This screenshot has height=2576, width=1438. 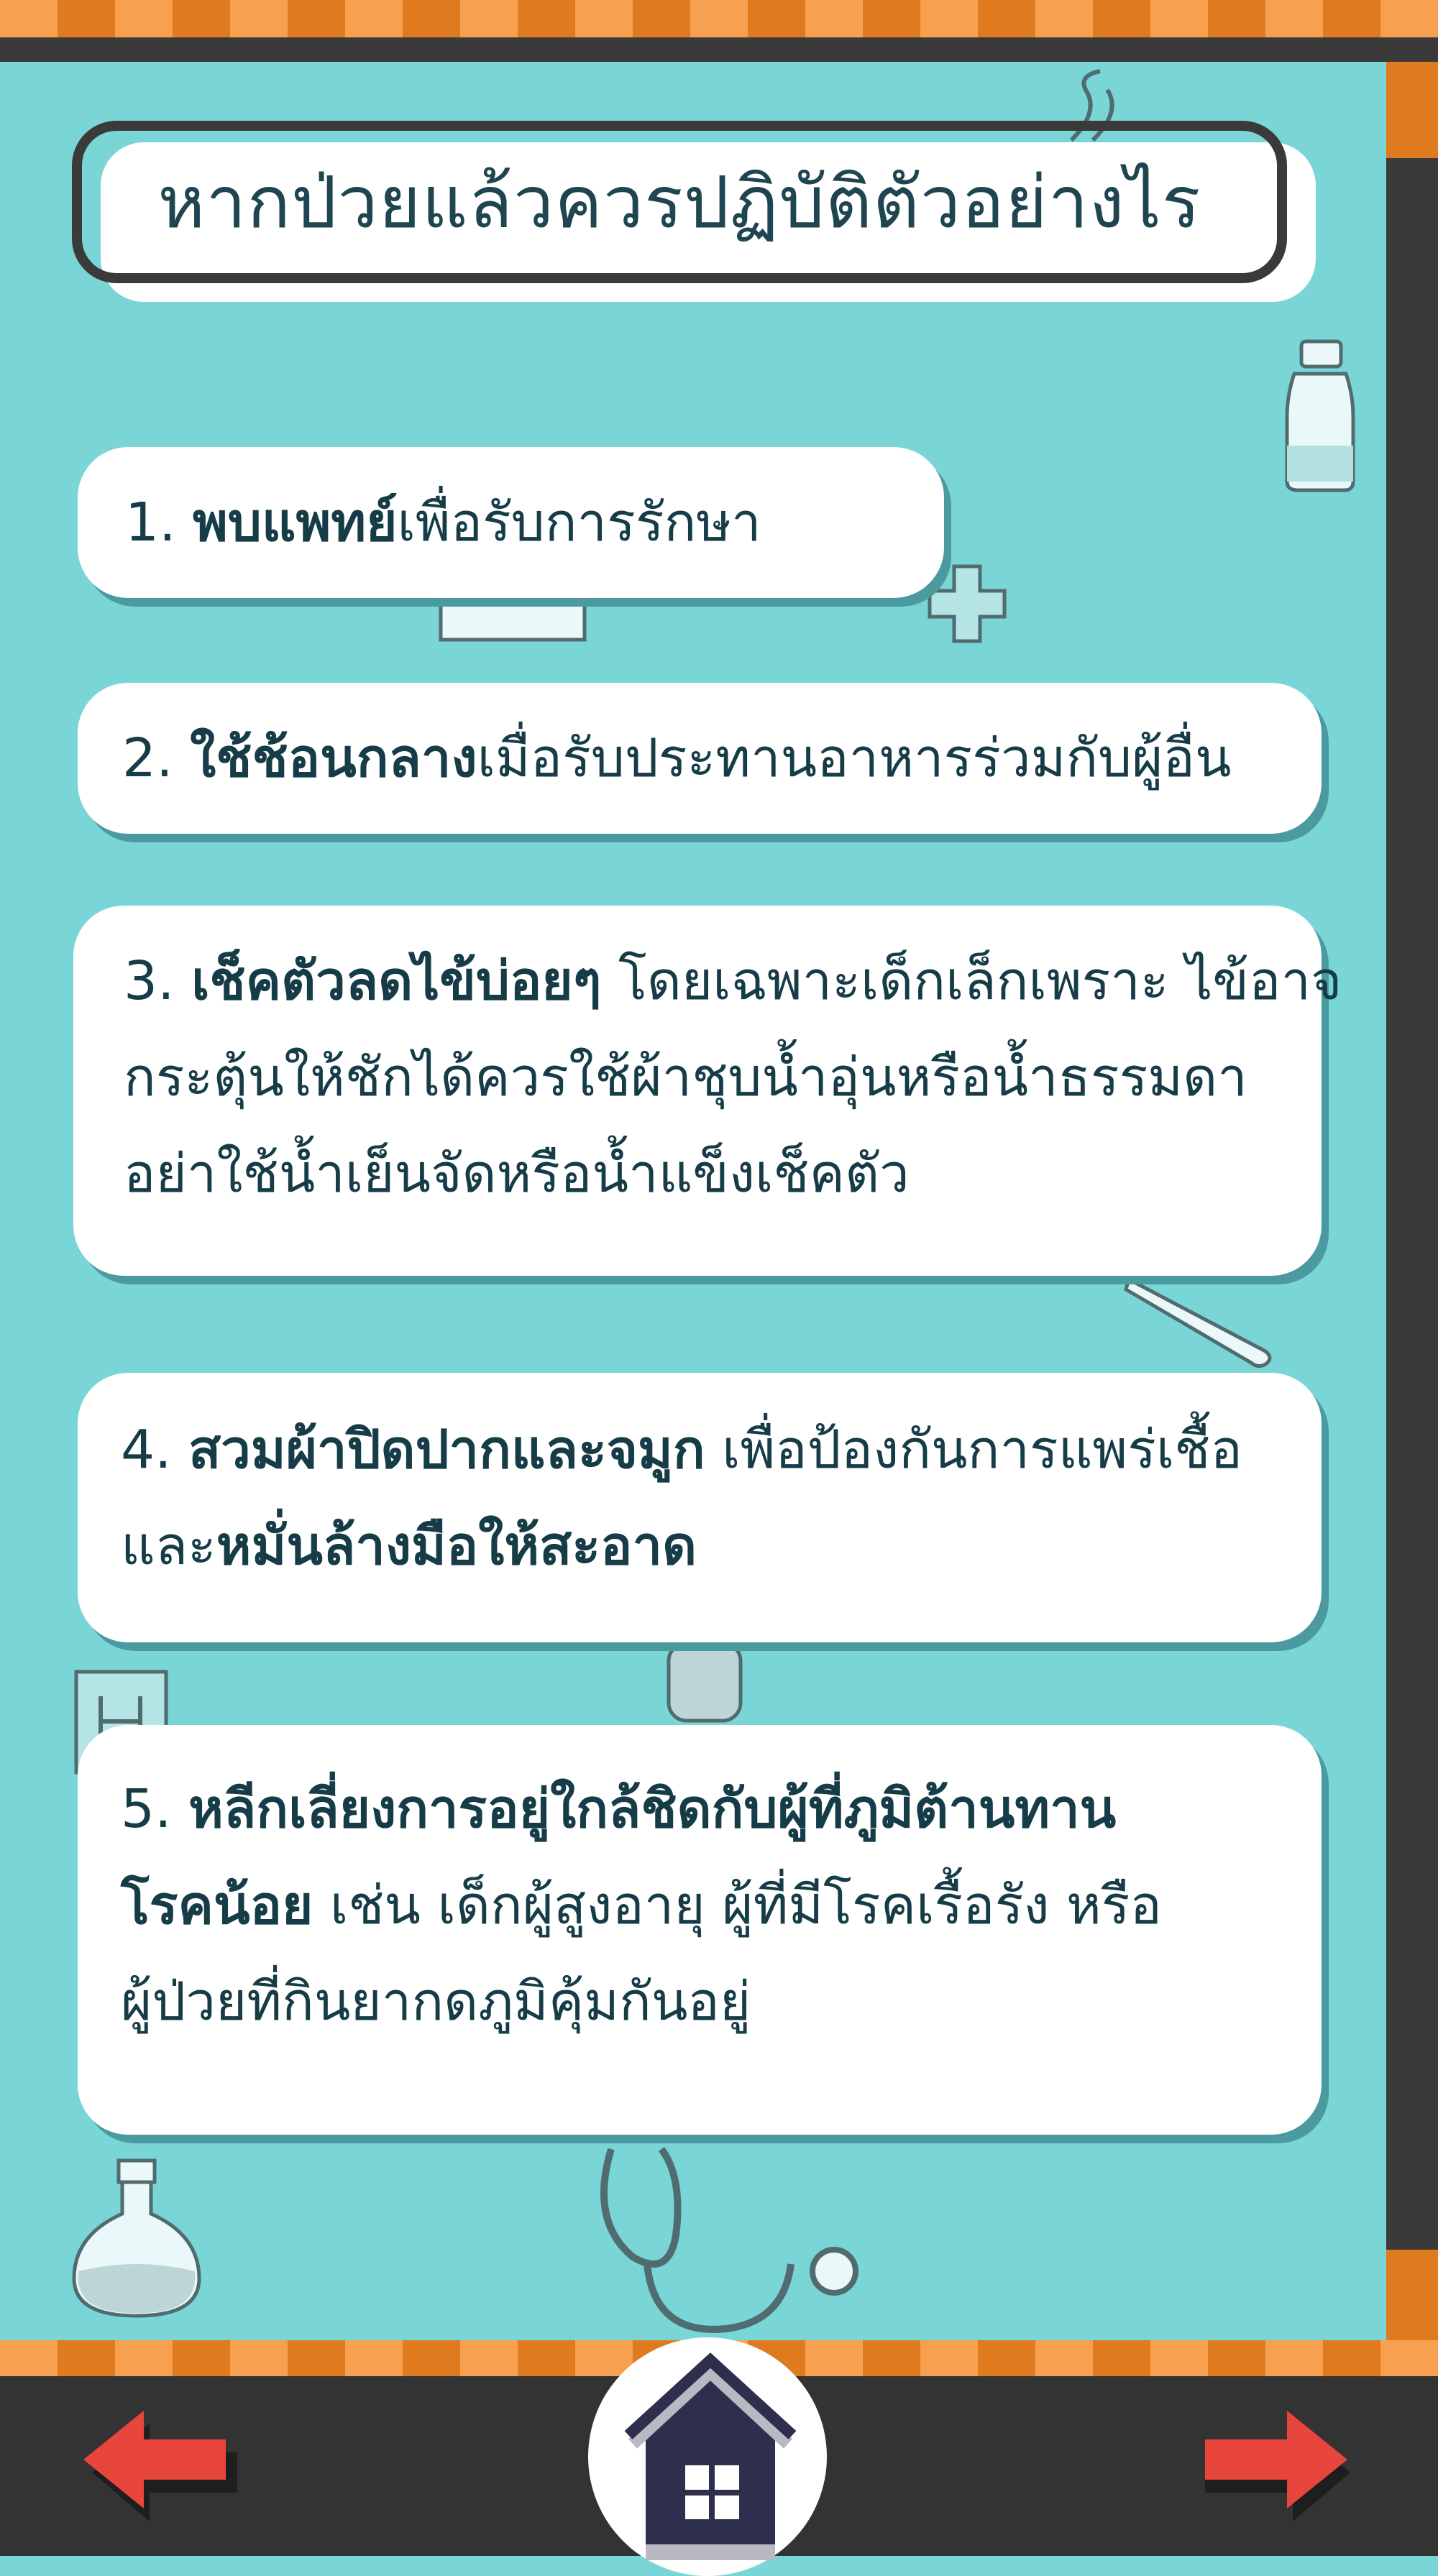 What do you see at coordinates (1277, 2466) in the screenshot?
I see `right-arrow-icon` at bounding box center [1277, 2466].